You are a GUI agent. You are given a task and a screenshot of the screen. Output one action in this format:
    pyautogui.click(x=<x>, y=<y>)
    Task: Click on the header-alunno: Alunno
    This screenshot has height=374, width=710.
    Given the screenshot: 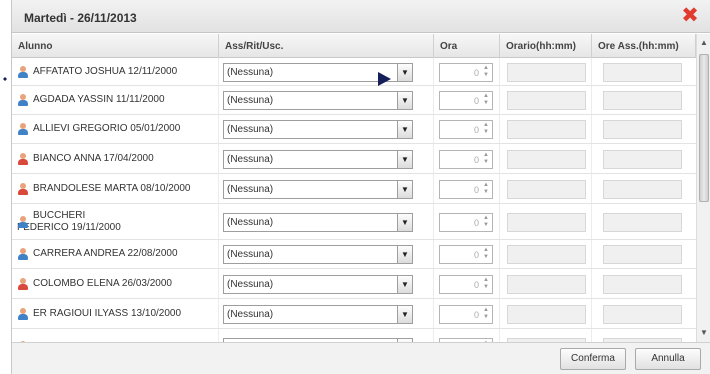 What is the action you would take?
    pyautogui.click(x=115, y=46)
    